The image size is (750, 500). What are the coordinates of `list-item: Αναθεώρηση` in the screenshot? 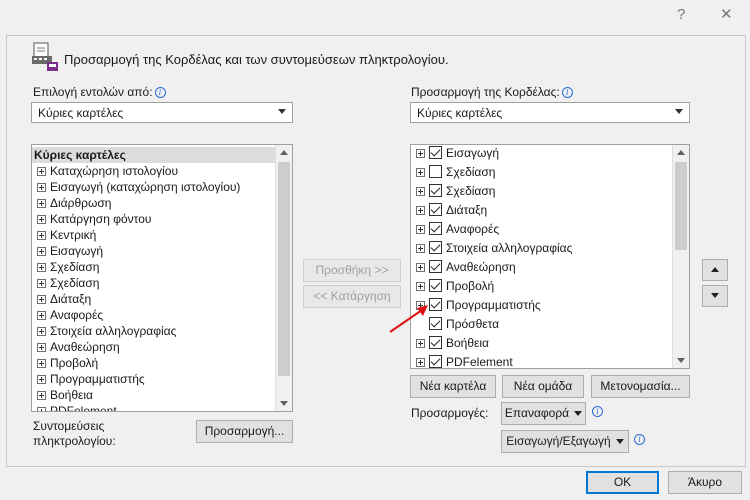 It's located at (77, 347).